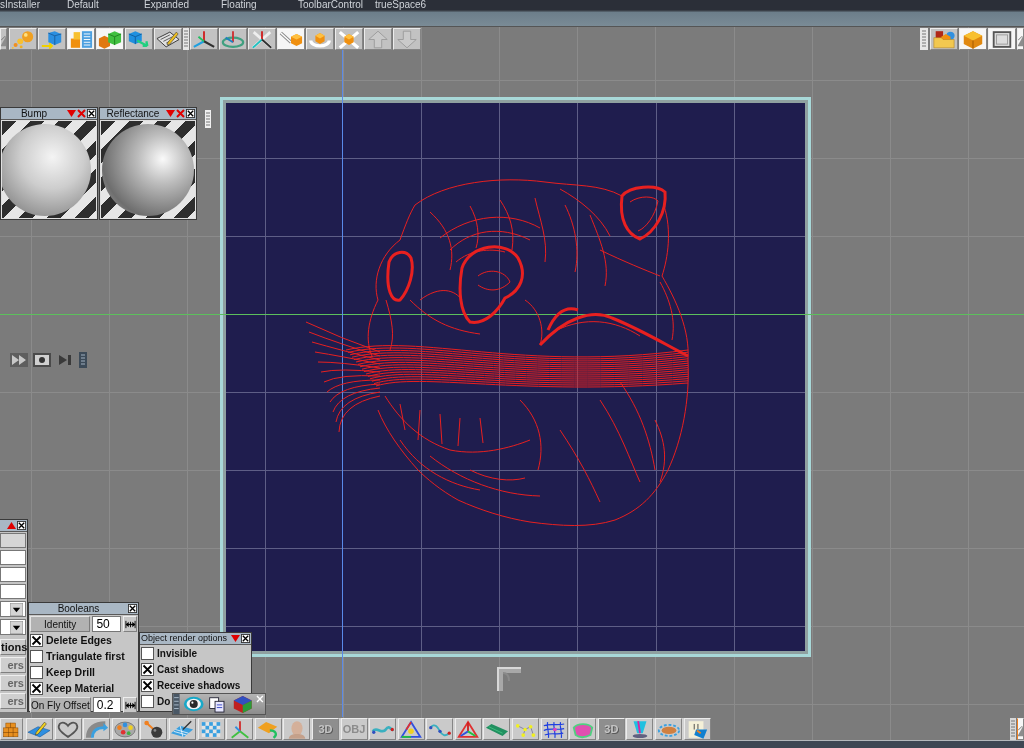 The height and width of the screenshot is (748, 1024). Describe the element at coordinates (164, 701) in the screenshot. I see `option-label: Do` at that location.